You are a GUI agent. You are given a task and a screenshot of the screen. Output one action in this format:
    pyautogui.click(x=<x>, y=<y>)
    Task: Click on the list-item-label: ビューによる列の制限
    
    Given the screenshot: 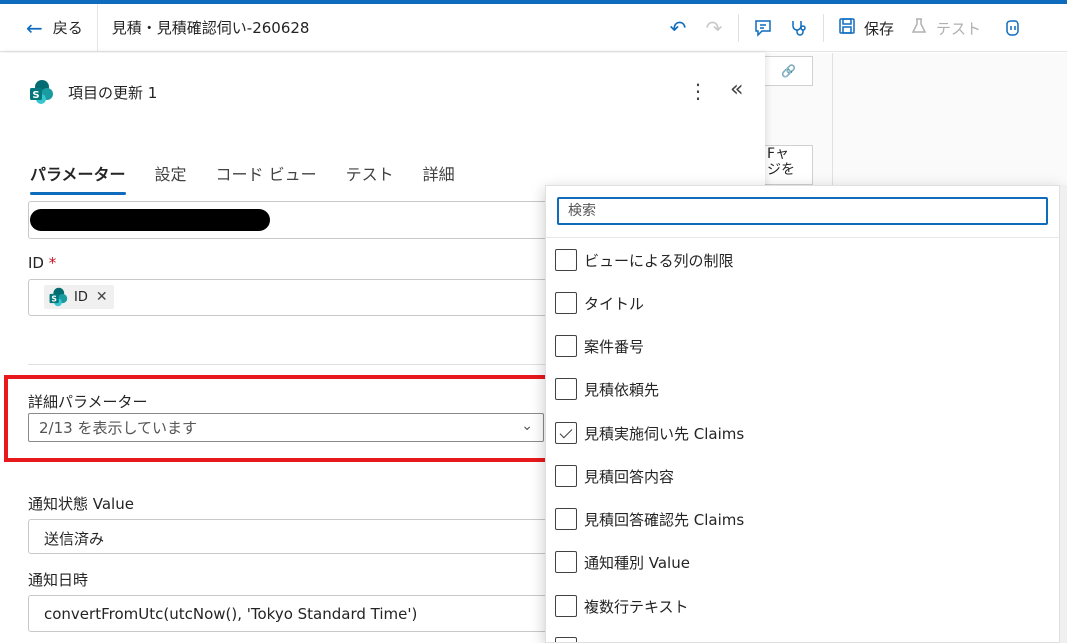 What is the action you would take?
    pyautogui.click(x=659, y=260)
    